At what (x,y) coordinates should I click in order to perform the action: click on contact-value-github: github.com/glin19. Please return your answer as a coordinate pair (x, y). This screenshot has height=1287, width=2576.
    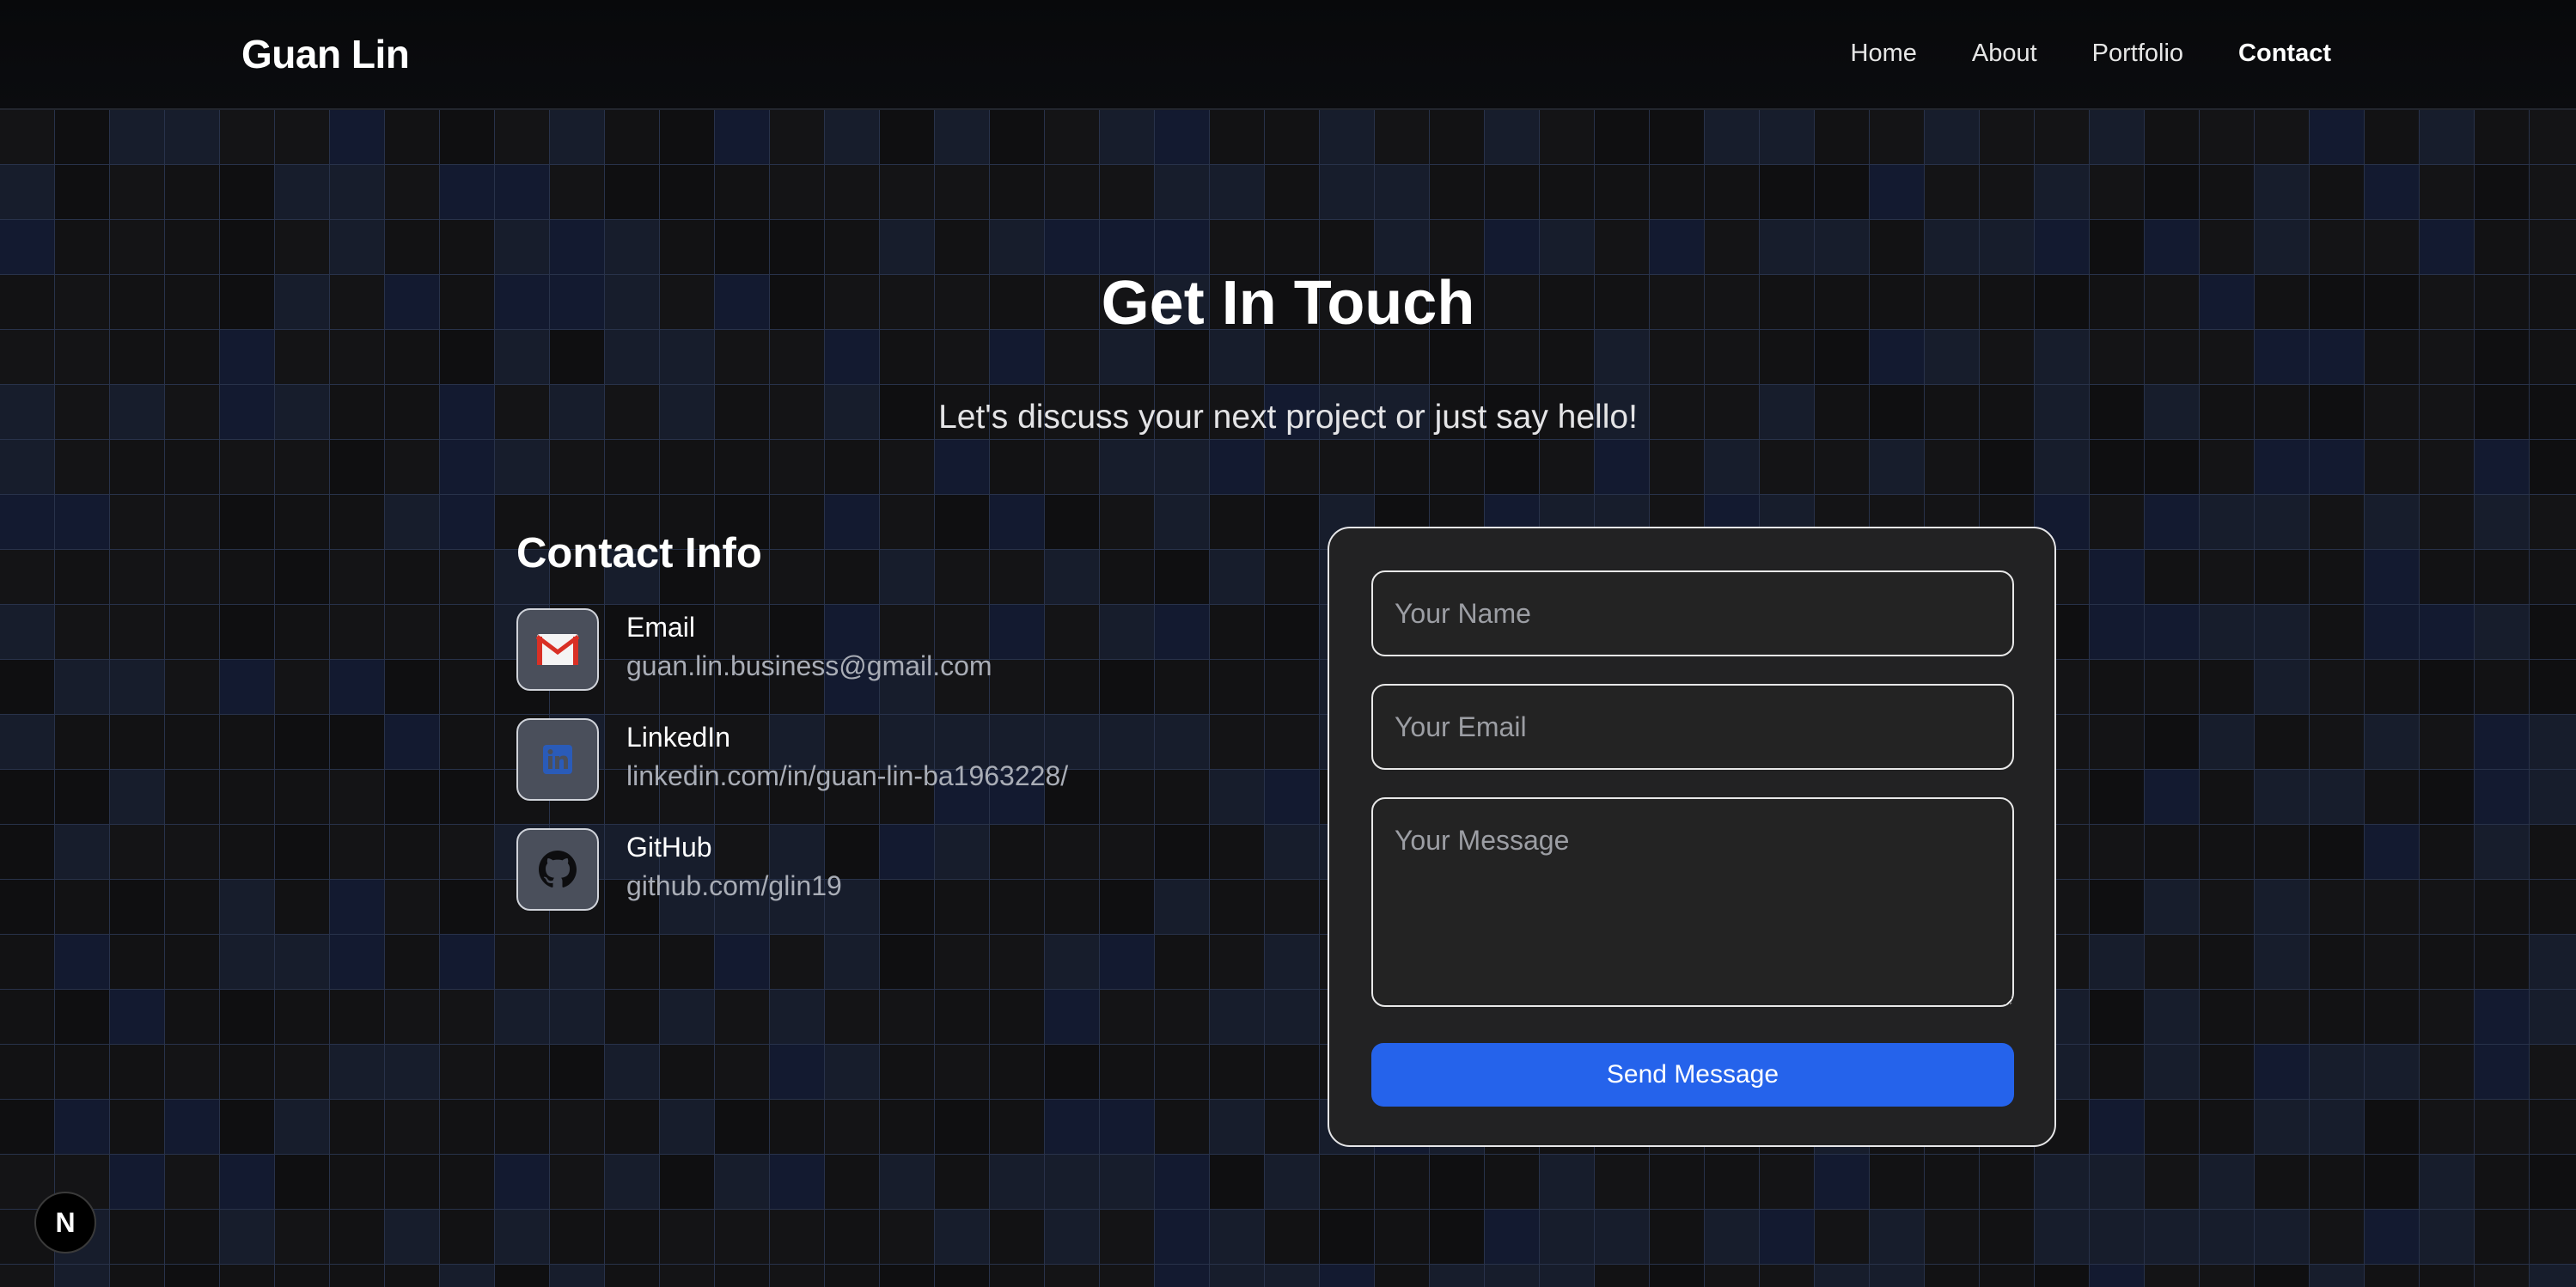
    Looking at the image, I should click on (734, 886).